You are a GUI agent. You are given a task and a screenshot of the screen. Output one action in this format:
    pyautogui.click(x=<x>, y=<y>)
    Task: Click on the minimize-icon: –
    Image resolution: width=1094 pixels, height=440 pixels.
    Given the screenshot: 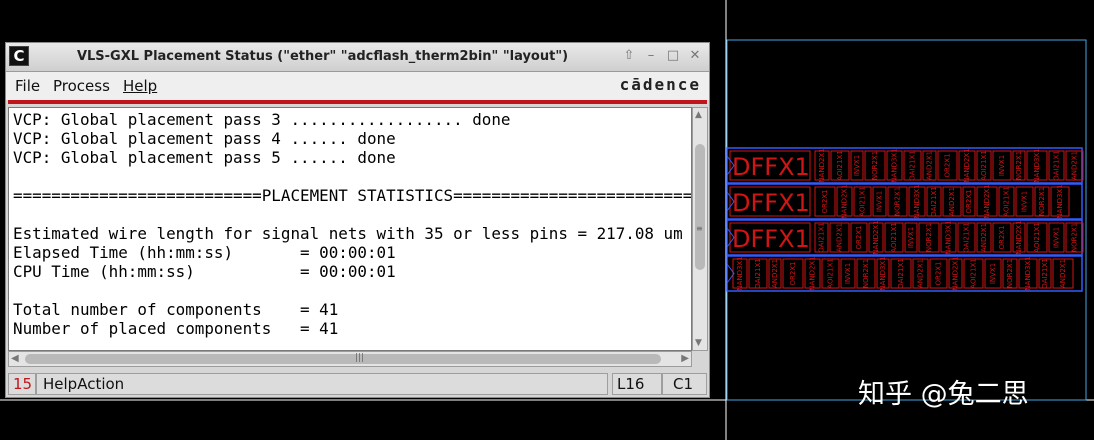 What is the action you would take?
    pyautogui.click(x=651, y=56)
    